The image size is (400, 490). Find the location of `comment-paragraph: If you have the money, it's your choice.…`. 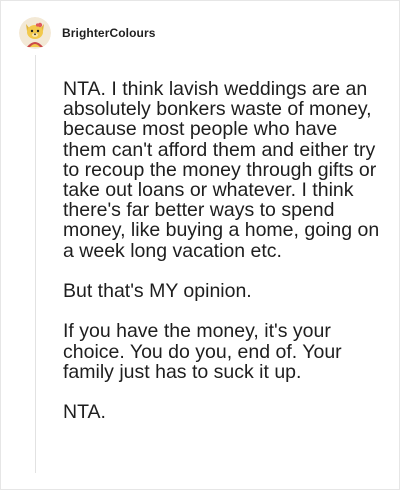

comment-paragraph: If you have the money, it's your choice.… is located at coordinates (202, 351).